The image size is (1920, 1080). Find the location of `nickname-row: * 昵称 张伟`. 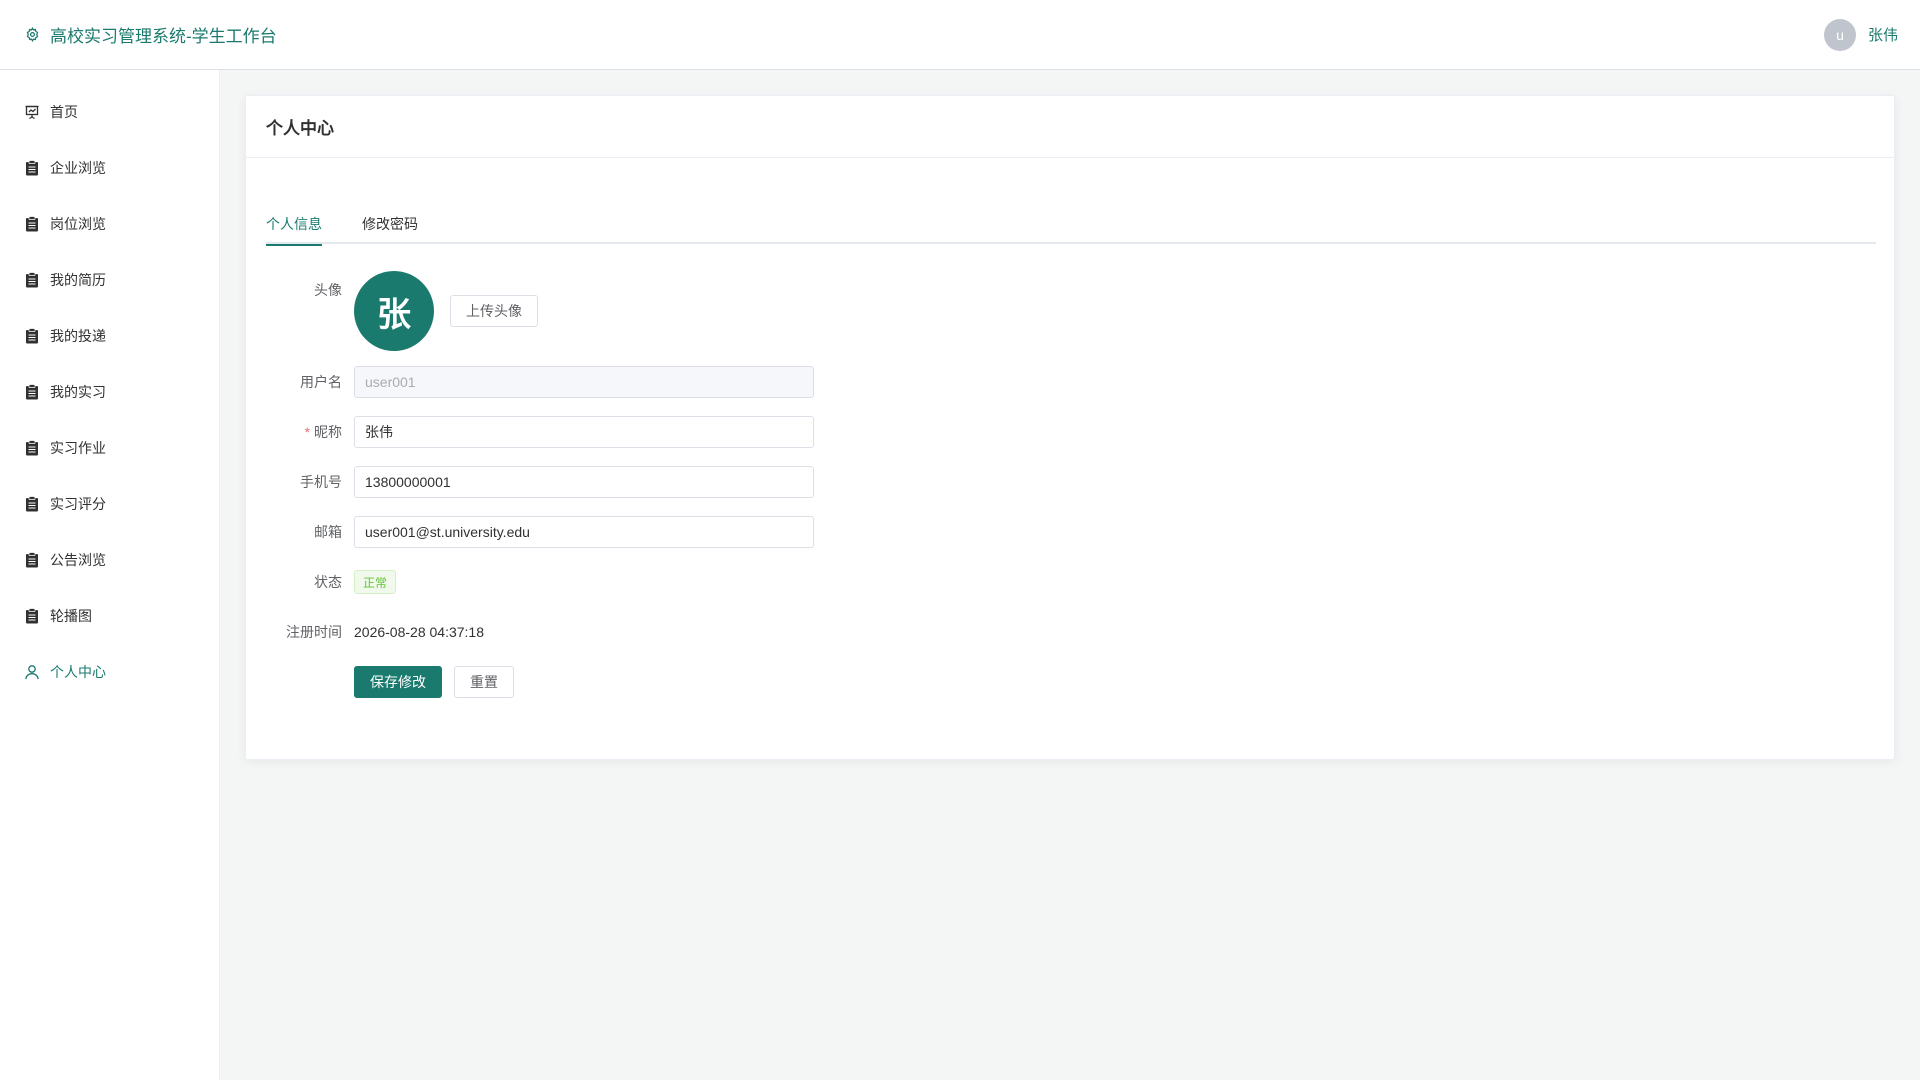

nickname-row: * 昵称 张伟 is located at coordinates (696, 432).